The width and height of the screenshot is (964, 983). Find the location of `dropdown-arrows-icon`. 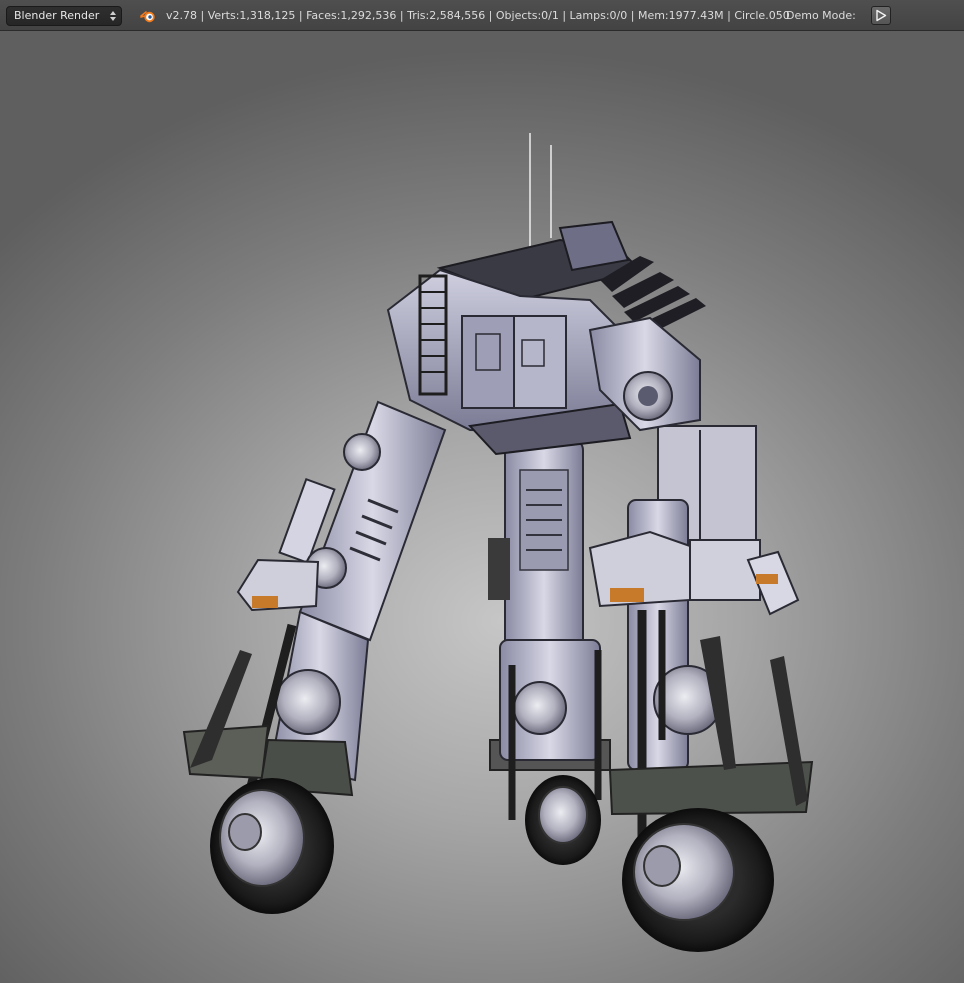

dropdown-arrows-icon is located at coordinates (113, 16).